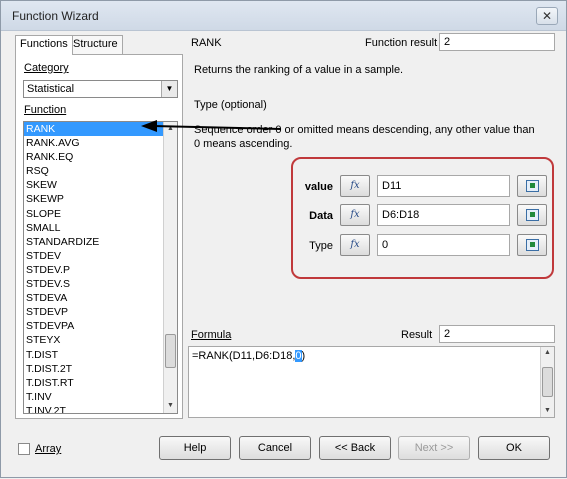 The width and height of the screenshot is (567, 479). What do you see at coordinates (149, 126) in the screenshot?
I see `annotation-arrow-head` at bounding box center [149, 126].